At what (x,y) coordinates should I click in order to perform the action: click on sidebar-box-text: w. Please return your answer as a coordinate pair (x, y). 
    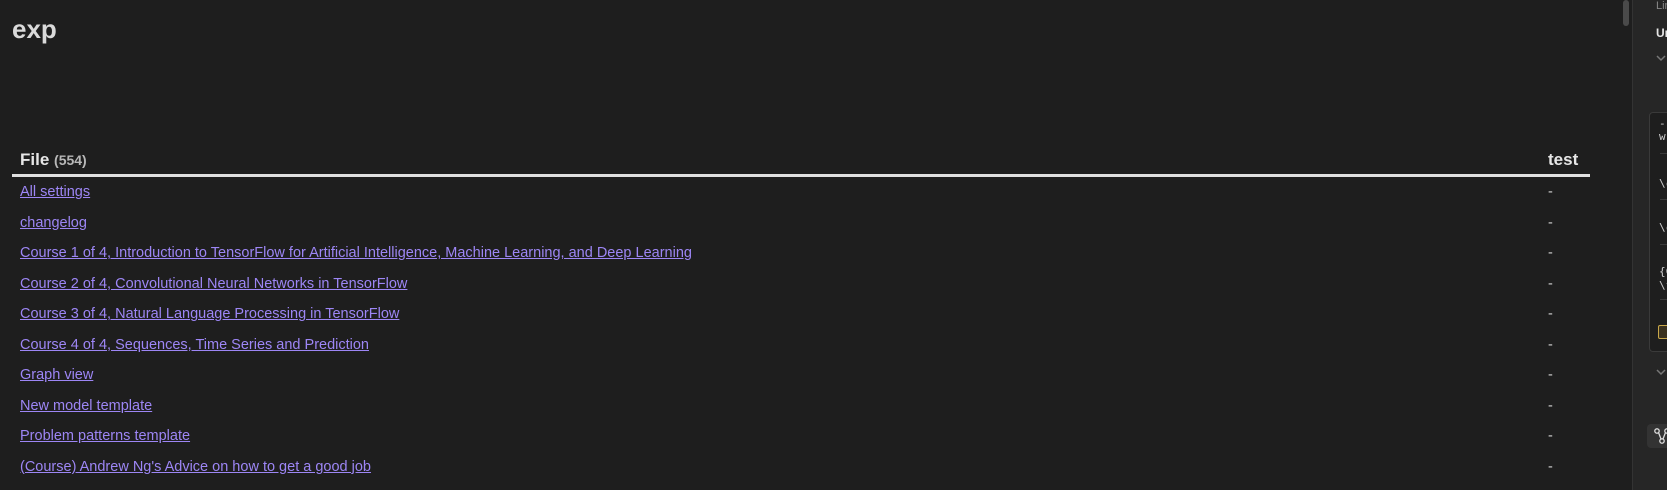
    Looking at the image, I should click on (1662, 136).